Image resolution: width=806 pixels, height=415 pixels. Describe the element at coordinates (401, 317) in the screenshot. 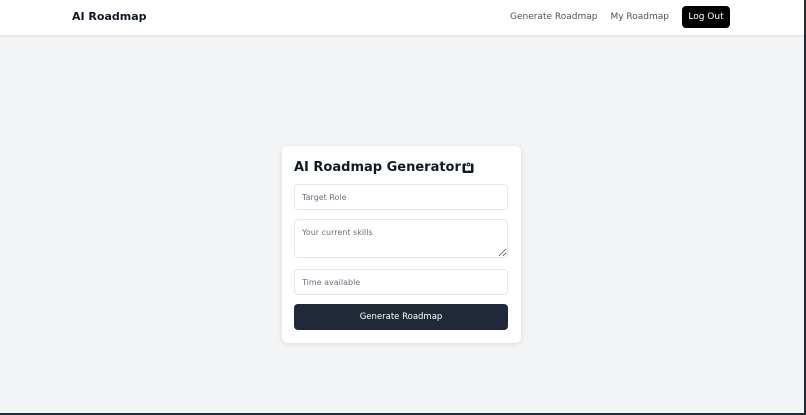

I see `generate-roadmap-button: Generate Roadmap` at that location.